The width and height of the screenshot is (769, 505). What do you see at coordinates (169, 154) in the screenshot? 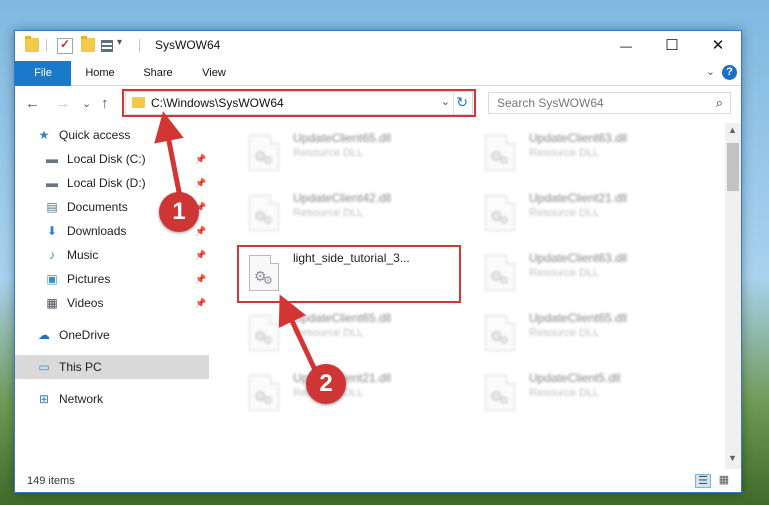
I see `arrow-to-address-bar` at bounding box center [169, 154].